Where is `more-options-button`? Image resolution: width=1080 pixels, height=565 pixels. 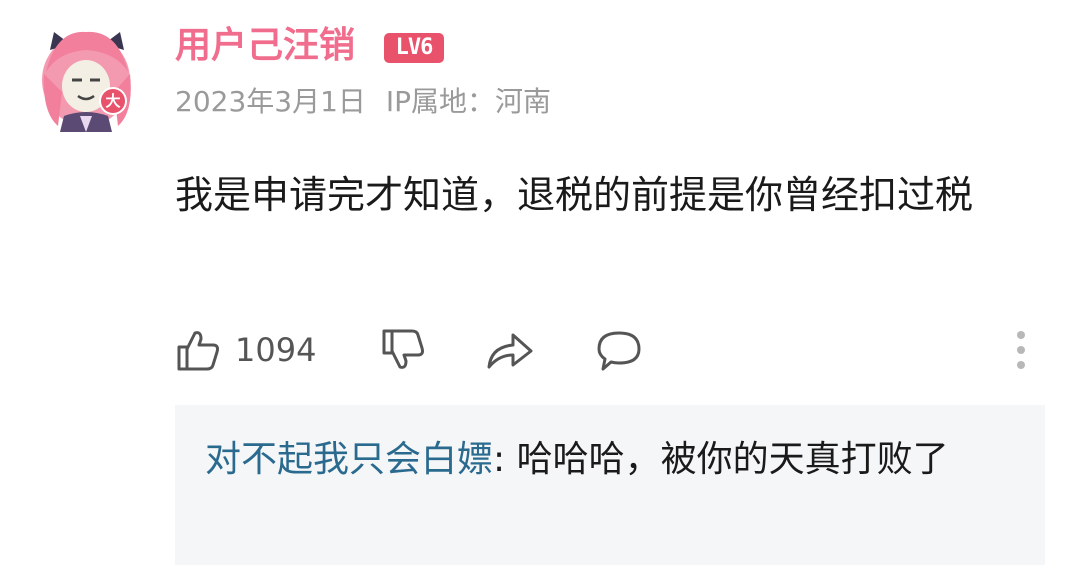
more-options-button is located at coordinates (1021, 350).